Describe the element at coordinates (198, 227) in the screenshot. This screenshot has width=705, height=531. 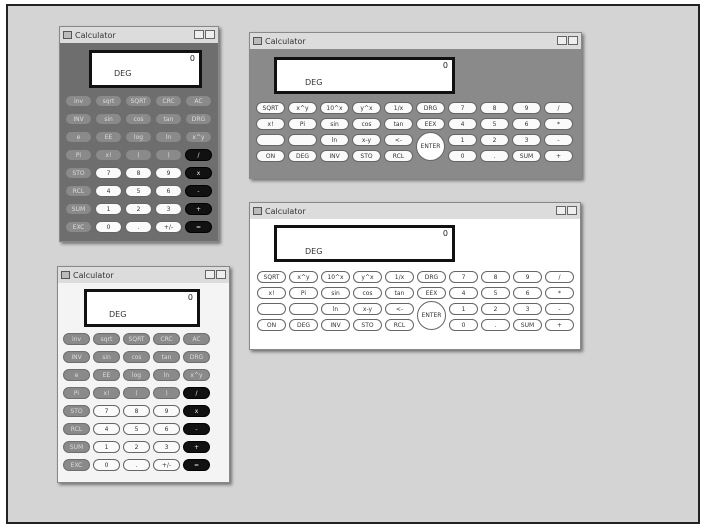
I see `key-op: =` at that location.